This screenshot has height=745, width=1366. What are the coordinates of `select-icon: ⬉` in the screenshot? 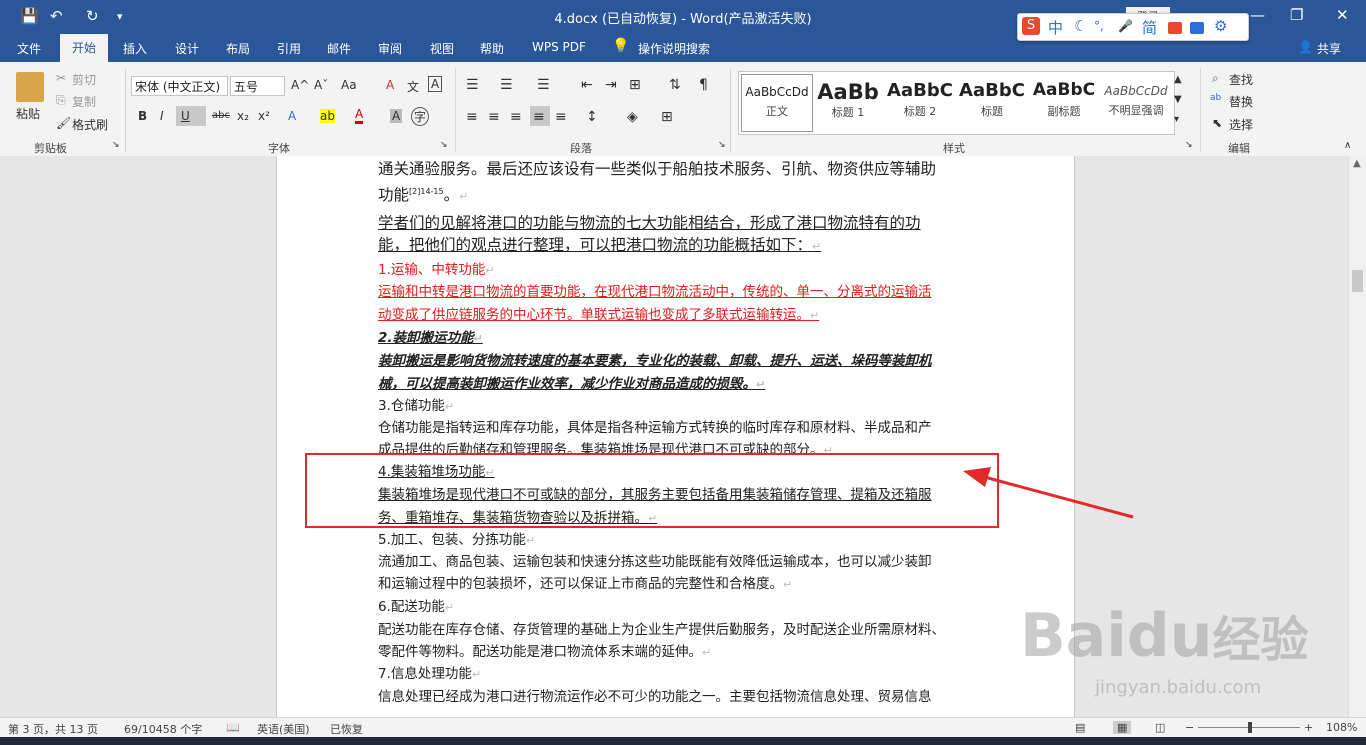 It's located at (1217, 123).